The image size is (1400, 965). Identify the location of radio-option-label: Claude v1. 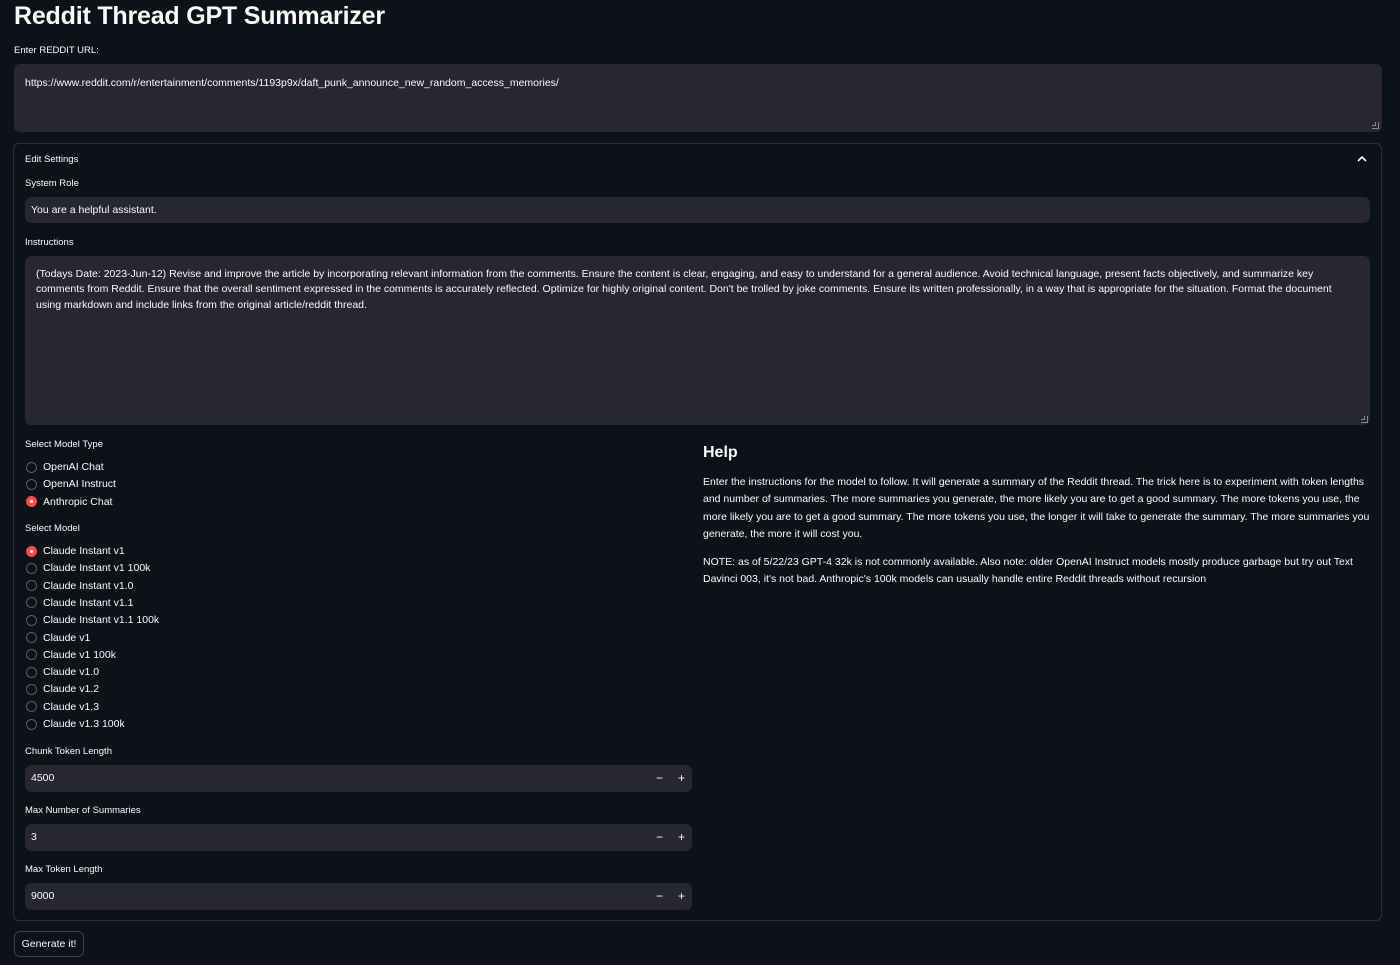
(67, 637).